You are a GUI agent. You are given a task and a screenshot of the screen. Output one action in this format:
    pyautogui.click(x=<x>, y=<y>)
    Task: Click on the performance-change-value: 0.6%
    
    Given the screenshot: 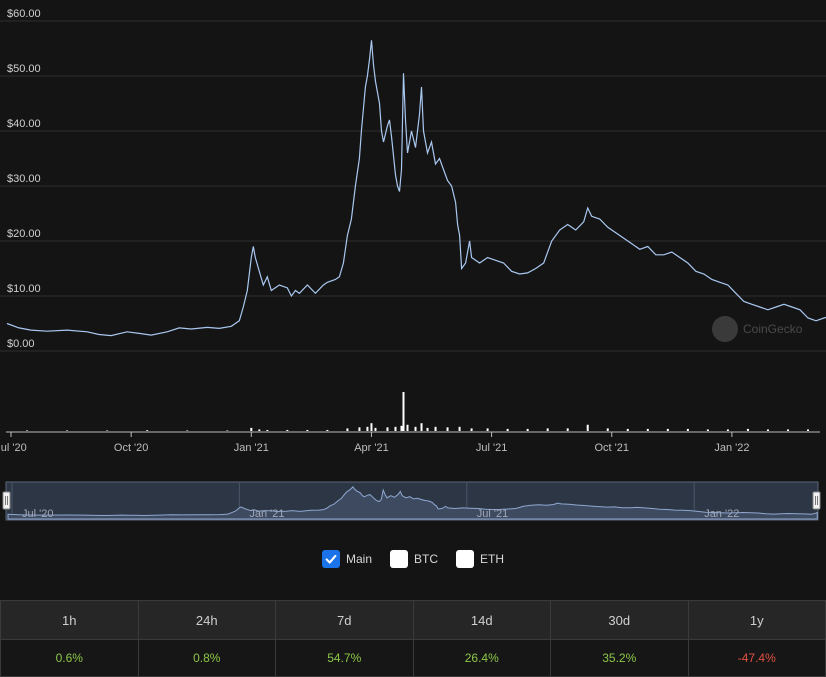 What is the action you would take?
    pyautogui.click(x=69, y=658)
    